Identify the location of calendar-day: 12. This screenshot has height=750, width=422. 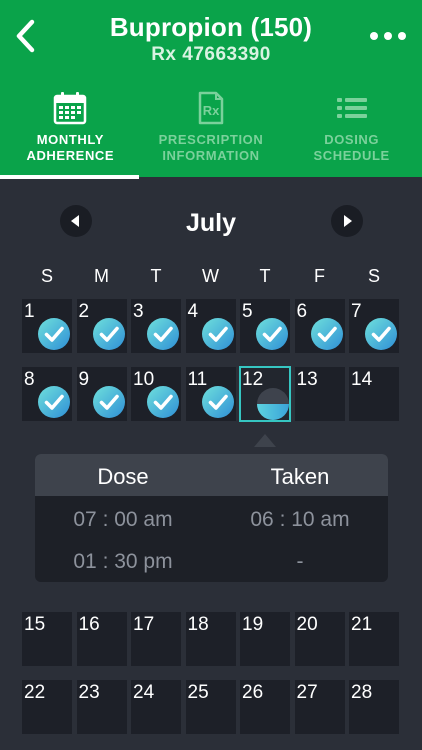
(265, 394).